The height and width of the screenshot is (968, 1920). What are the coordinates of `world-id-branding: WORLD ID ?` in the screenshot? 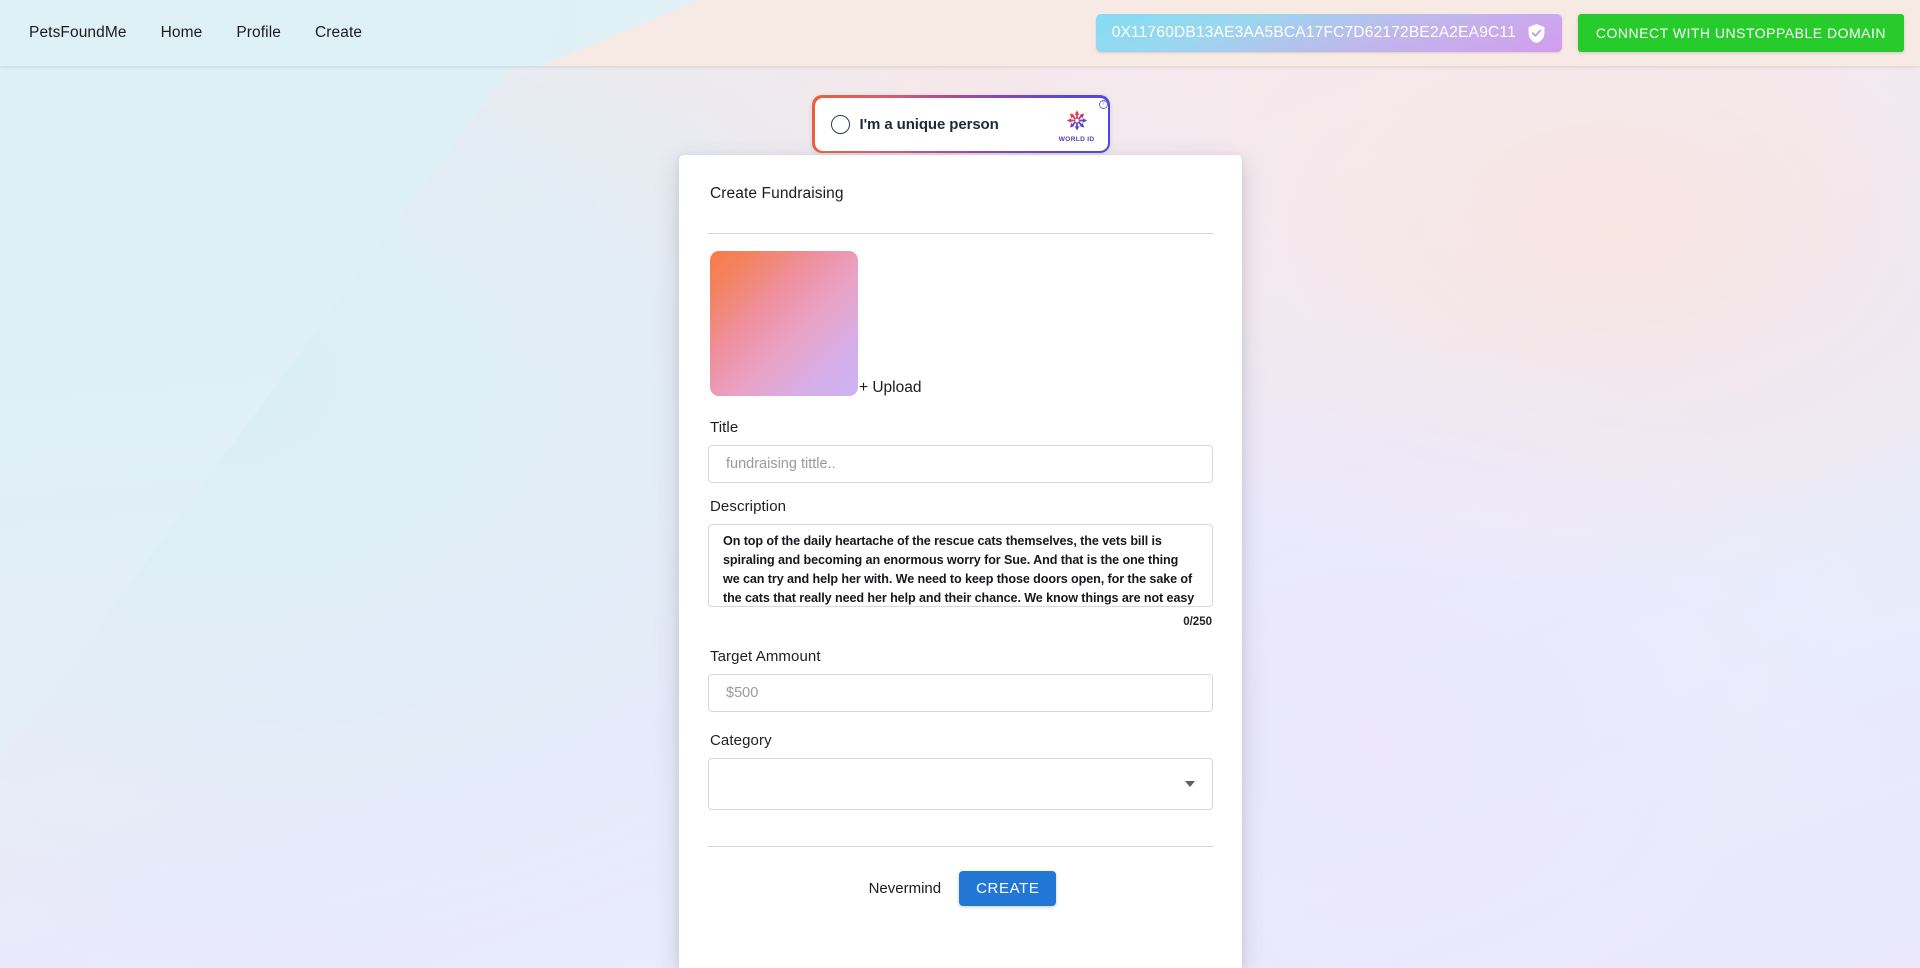 It's located at (1083, 121).